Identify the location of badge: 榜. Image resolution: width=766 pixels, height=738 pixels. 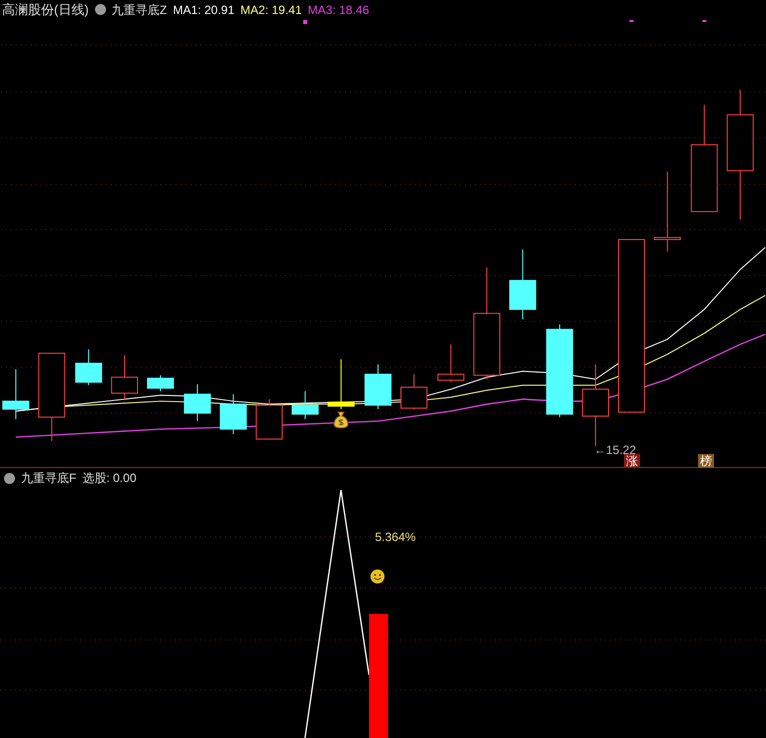
(706, 461).